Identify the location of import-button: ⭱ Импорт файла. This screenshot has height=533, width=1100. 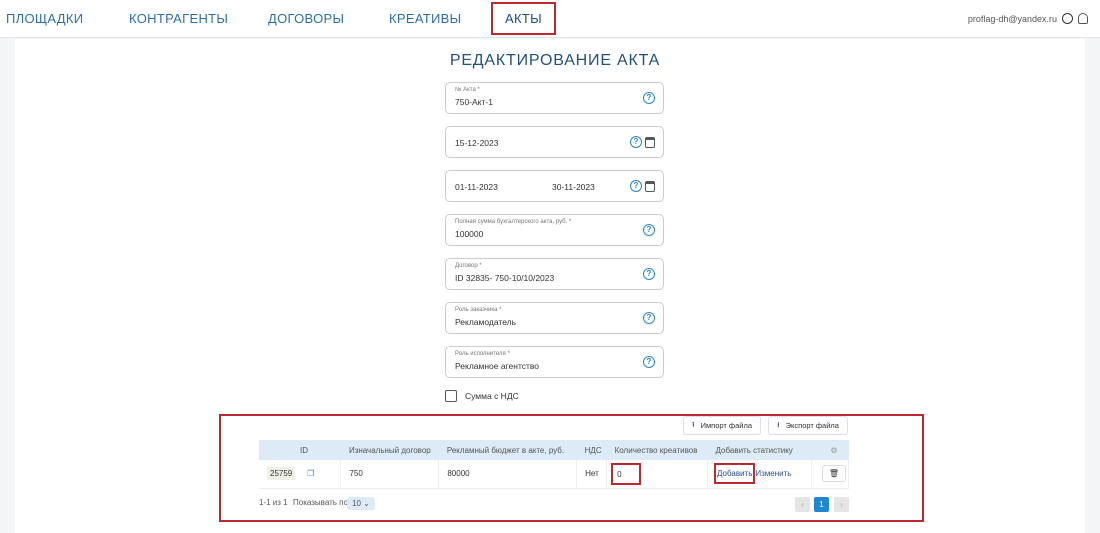
(722, 425).